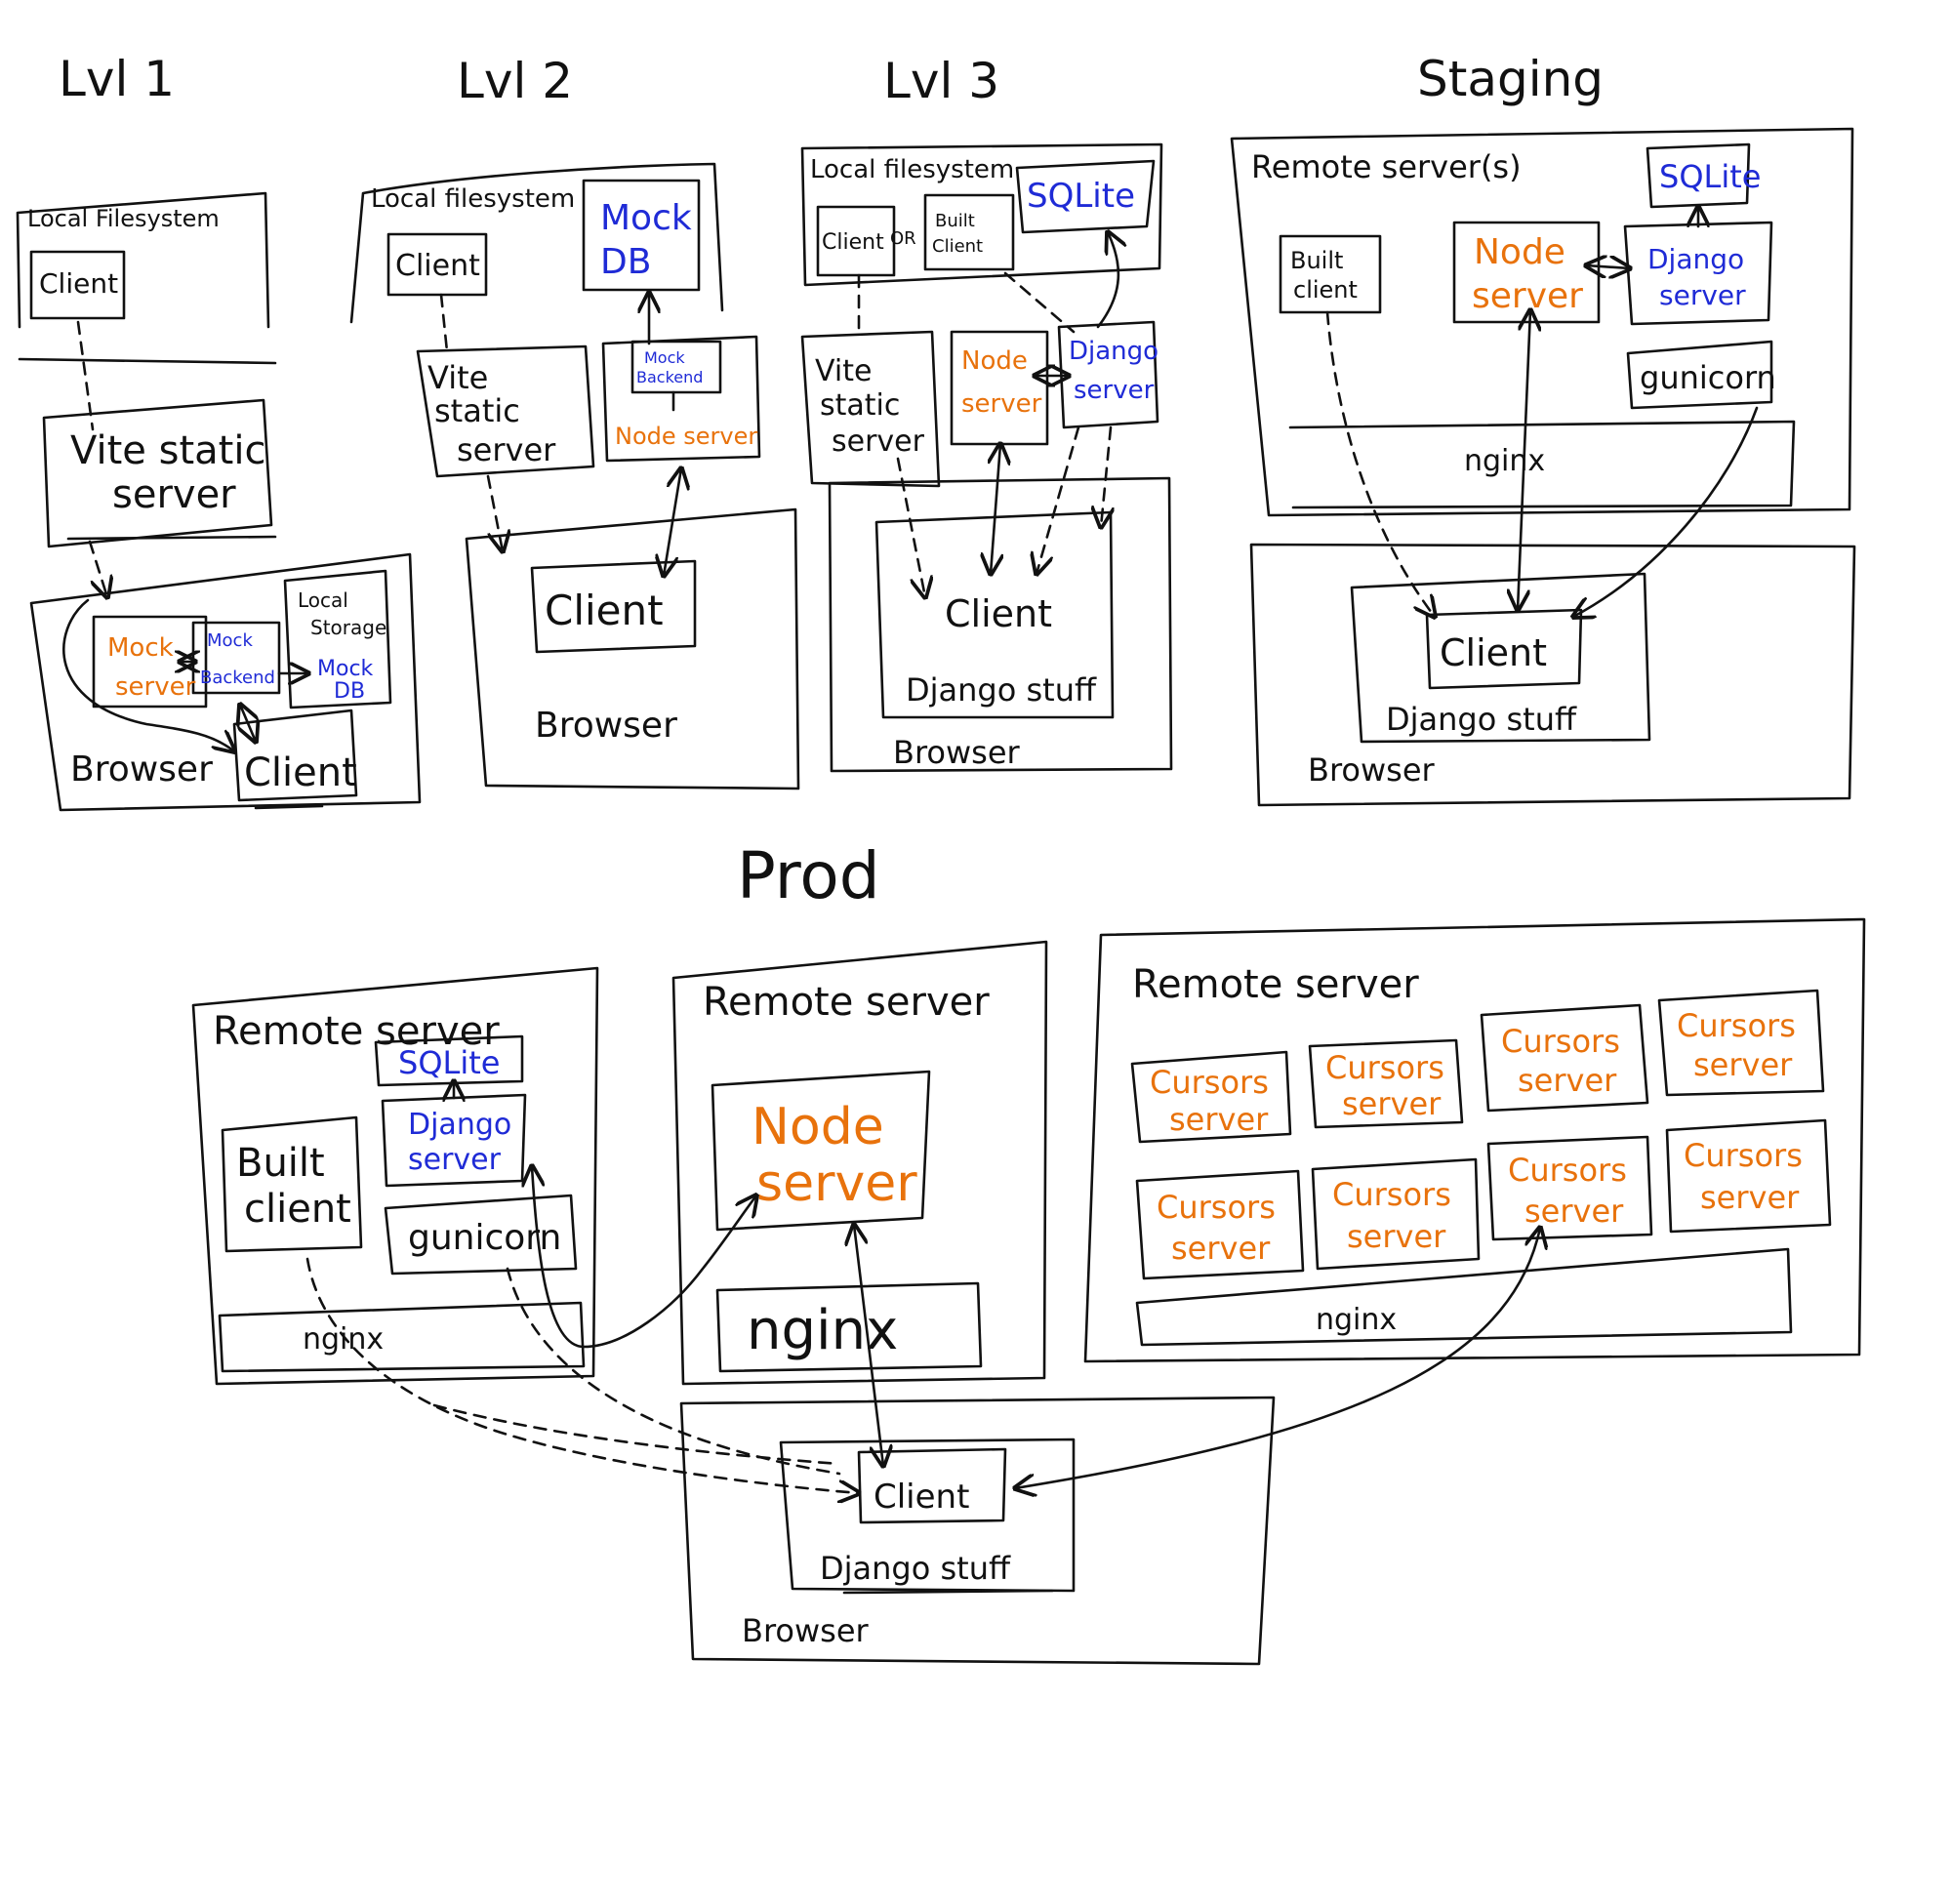 The width and height of the screenshot is (1951, 1904). What do you see at coordinates (1114, 390) in the screenshot?
I see `lvl3-django-line2: server` at bounding box center [1114, 390].